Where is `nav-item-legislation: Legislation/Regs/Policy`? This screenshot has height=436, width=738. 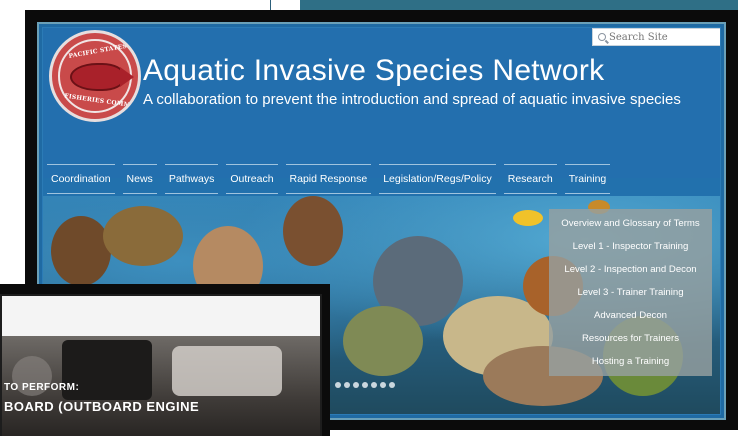
nav-item-legislation: Legislation/Regs/Policy is located at coordinates (437, 179).